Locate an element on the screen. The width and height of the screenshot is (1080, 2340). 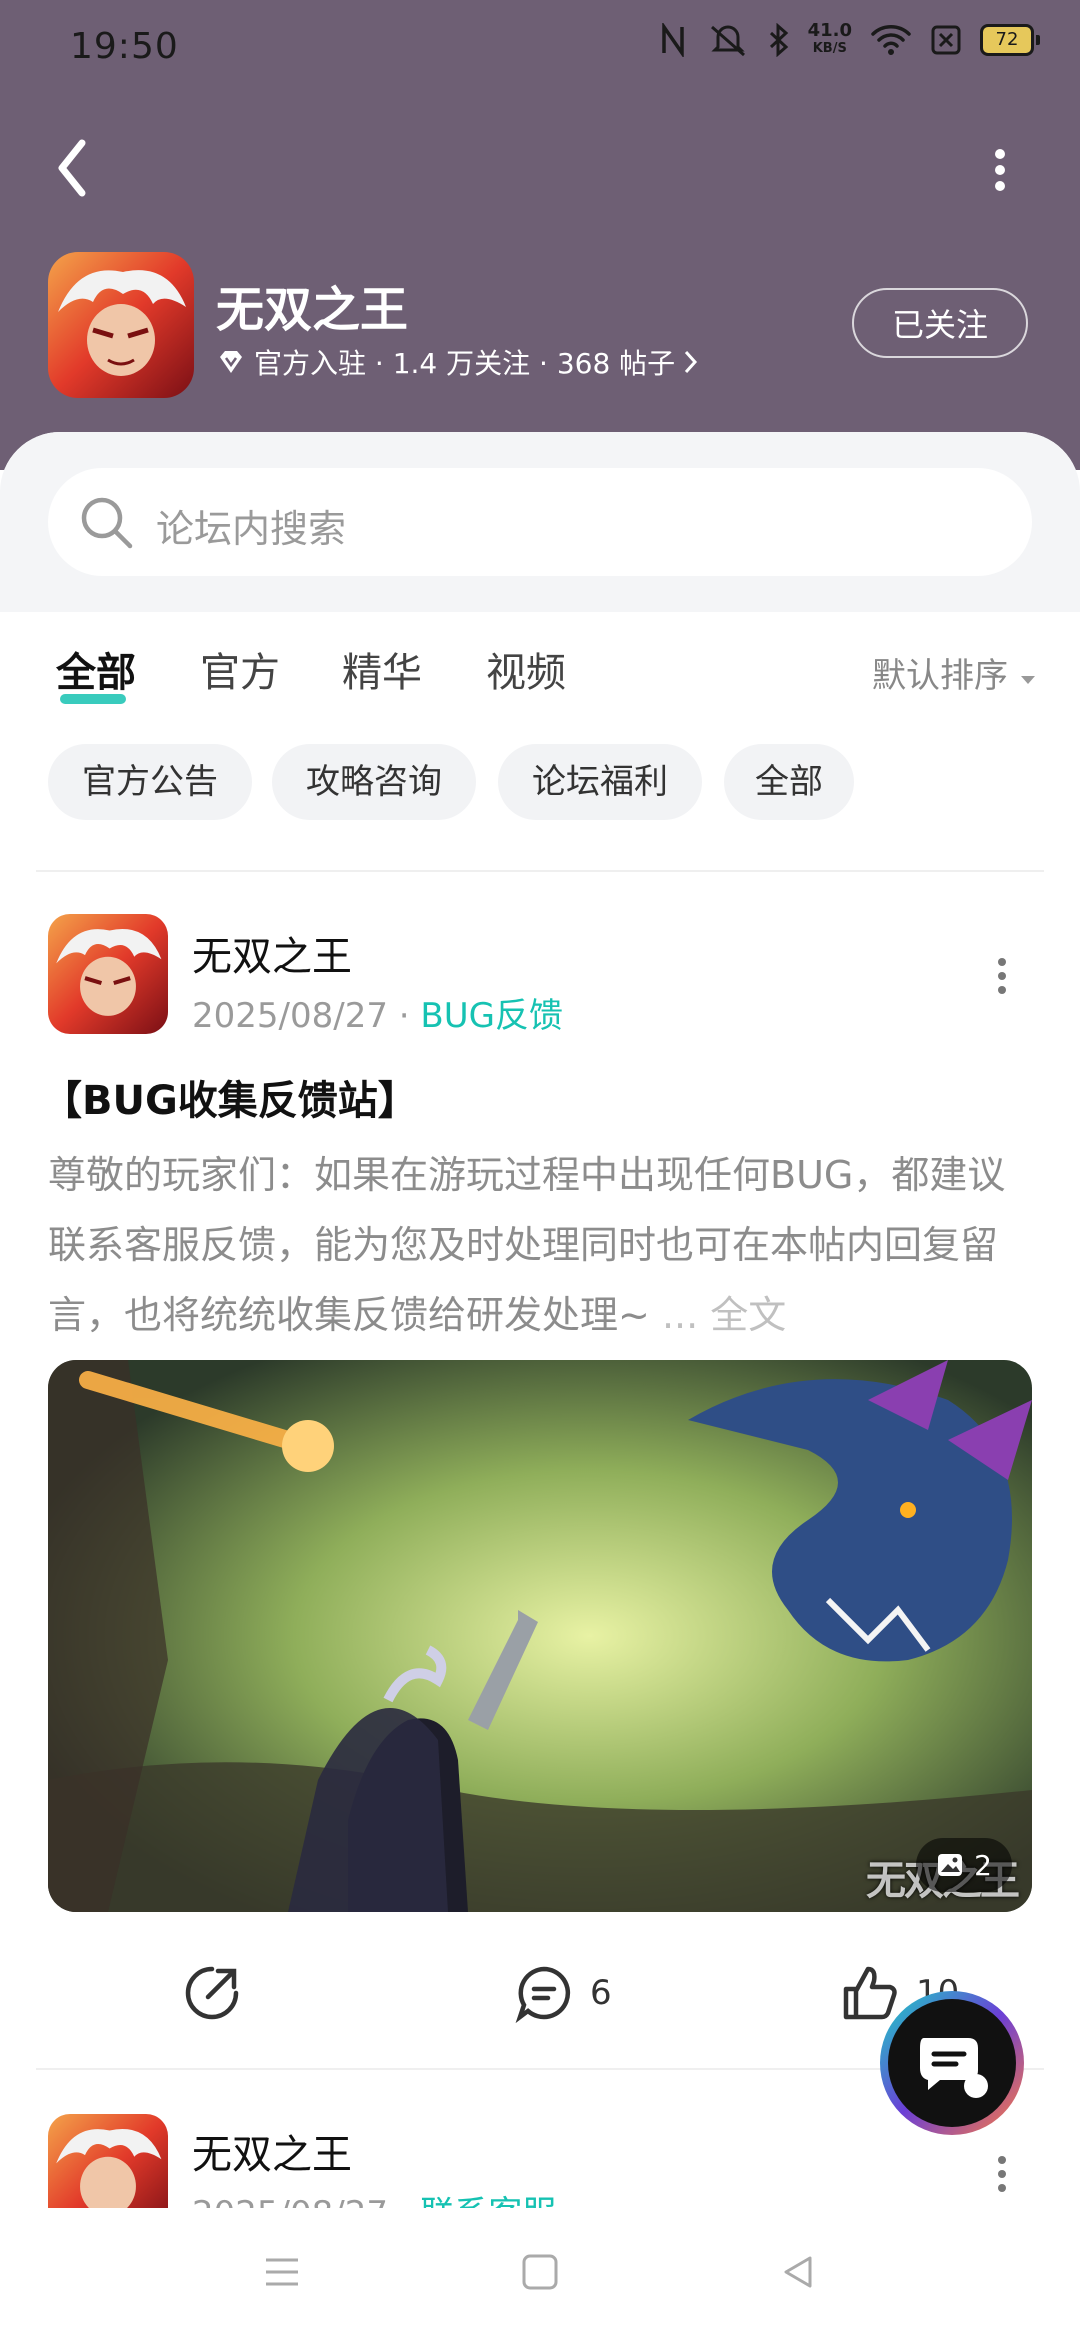
status-time: 19:50 is located at coordinates (124, 46).